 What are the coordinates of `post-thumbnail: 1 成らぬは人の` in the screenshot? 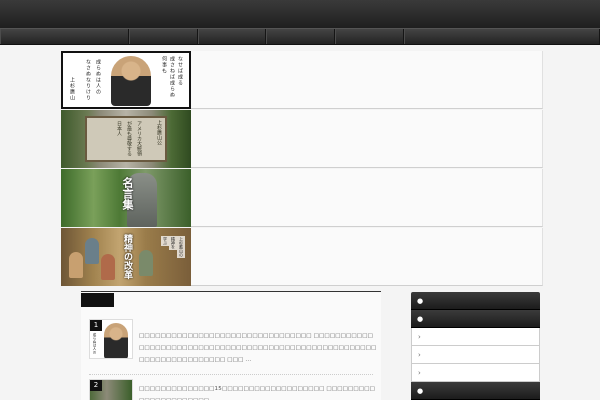 It's located at (111, 339).